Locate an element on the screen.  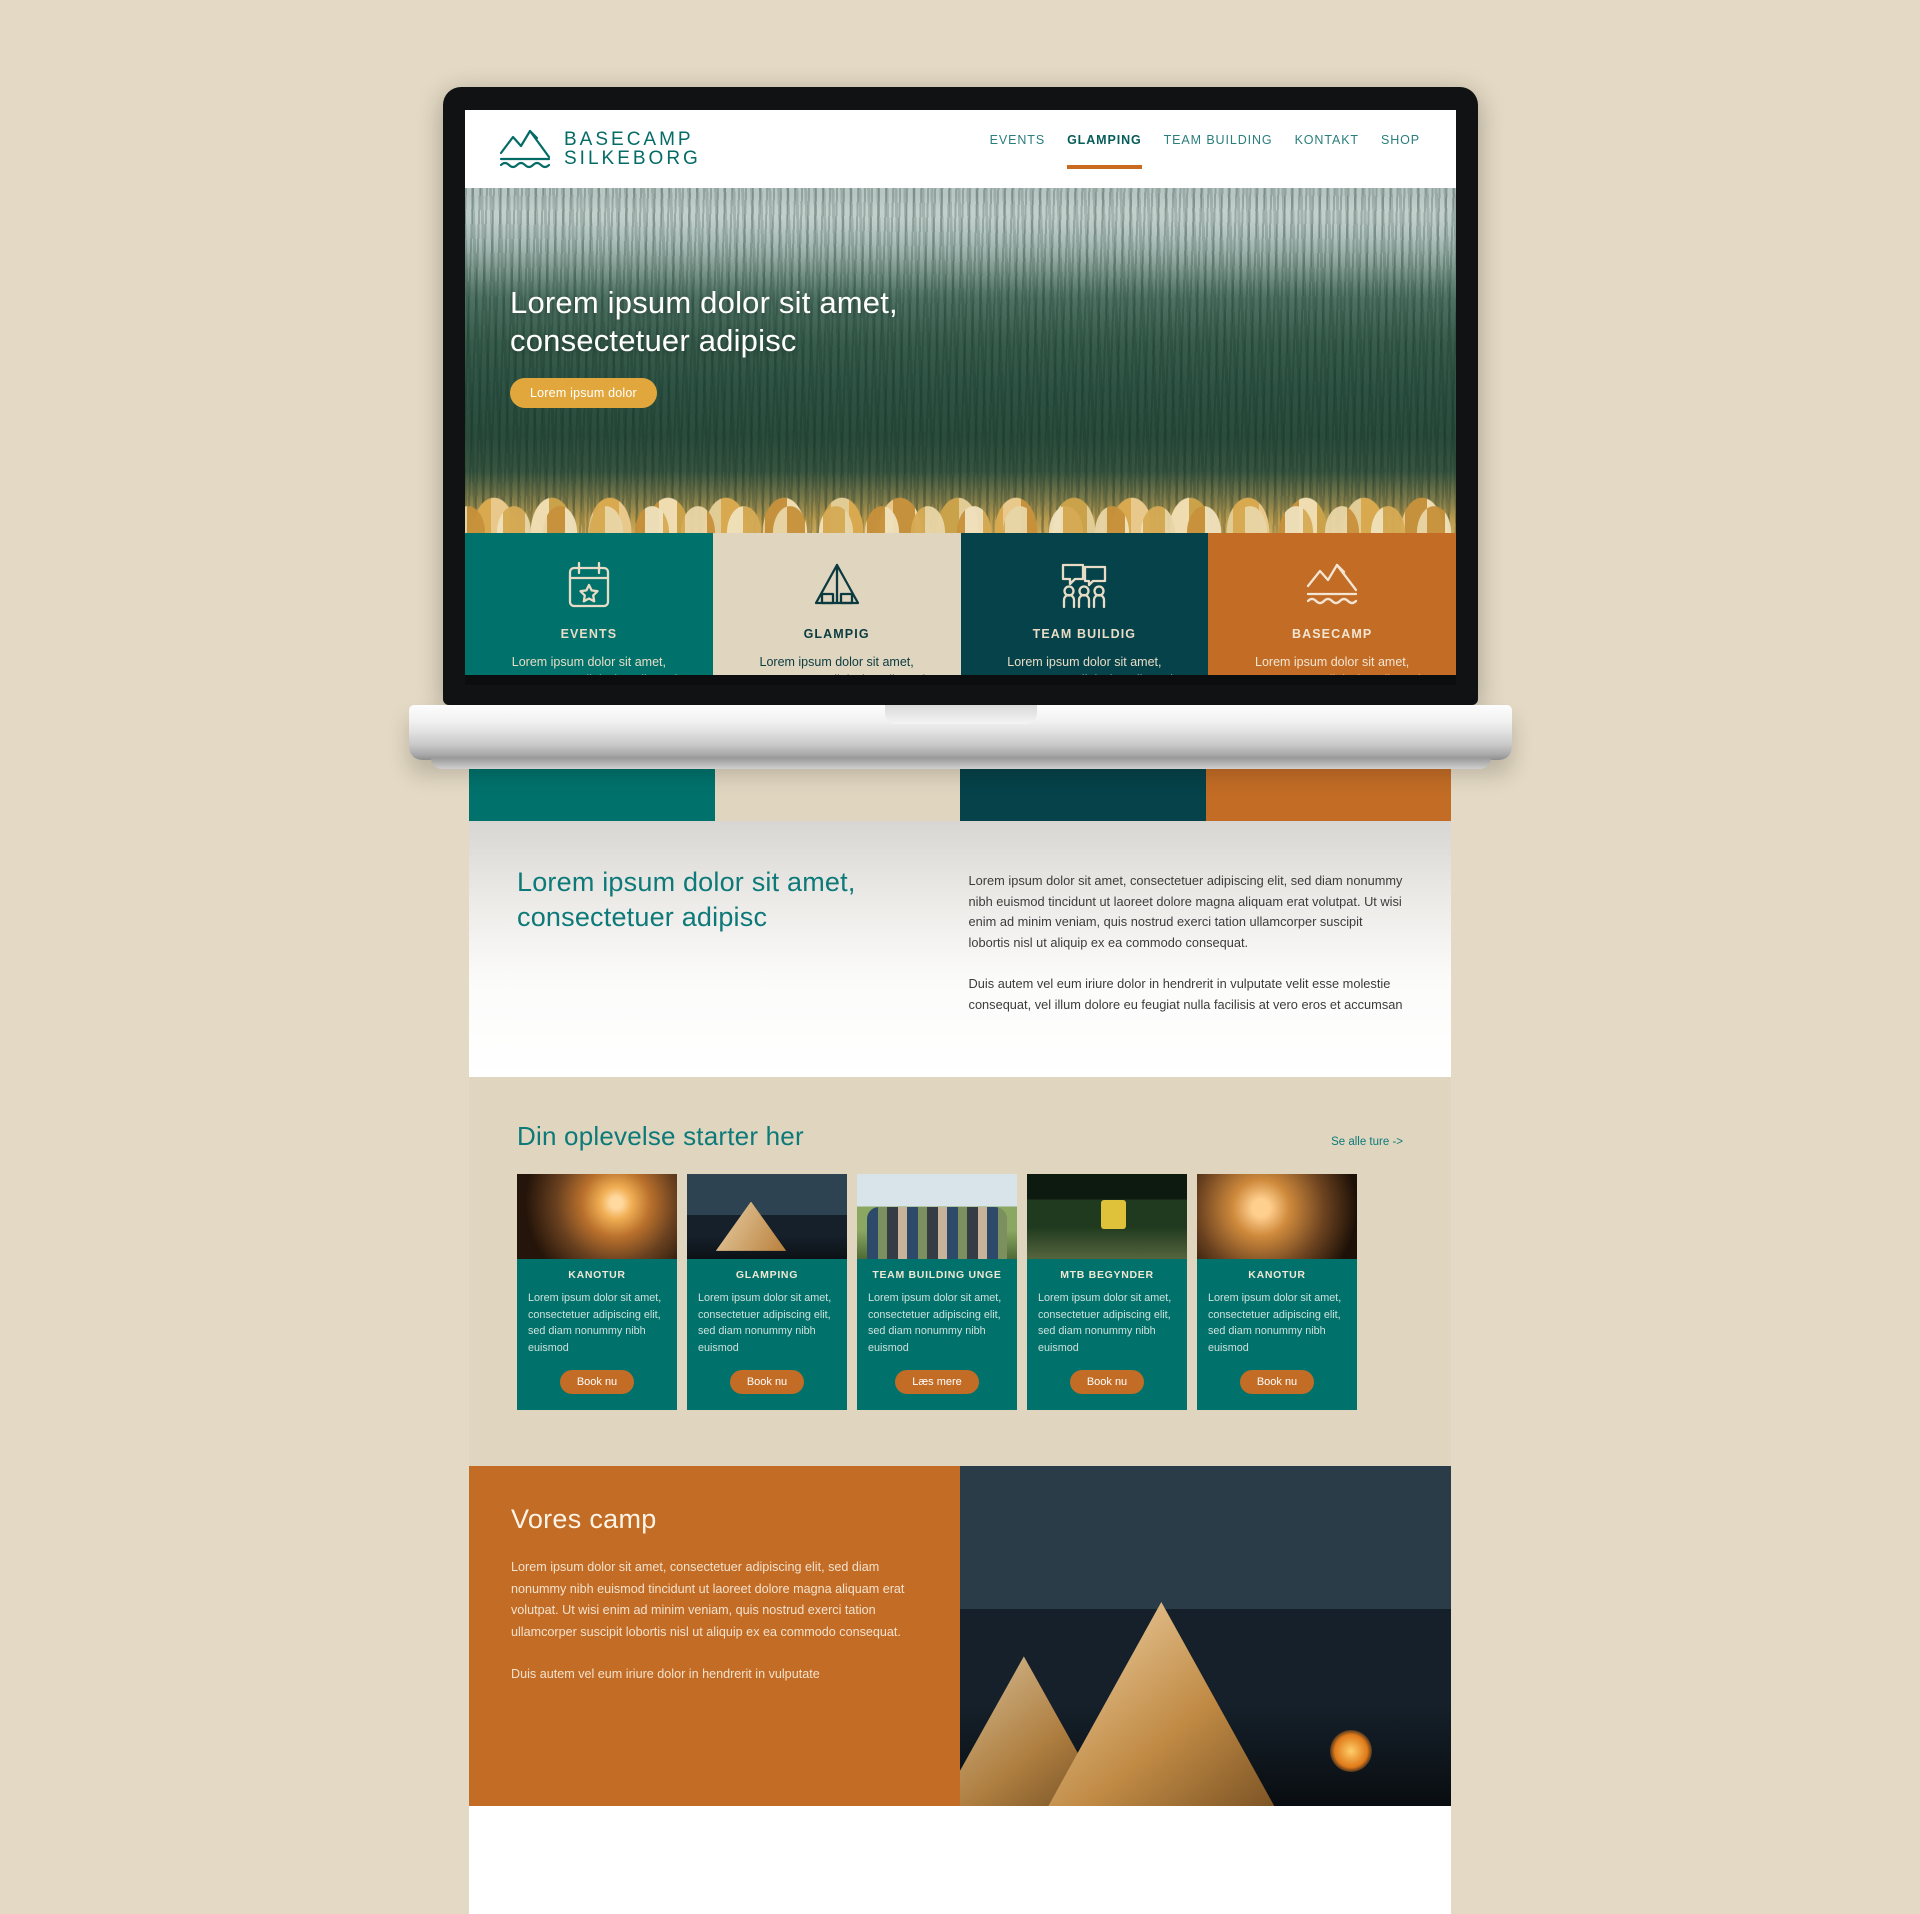
nav-item-shop: SHOP is located at coordinates (1400, 149).